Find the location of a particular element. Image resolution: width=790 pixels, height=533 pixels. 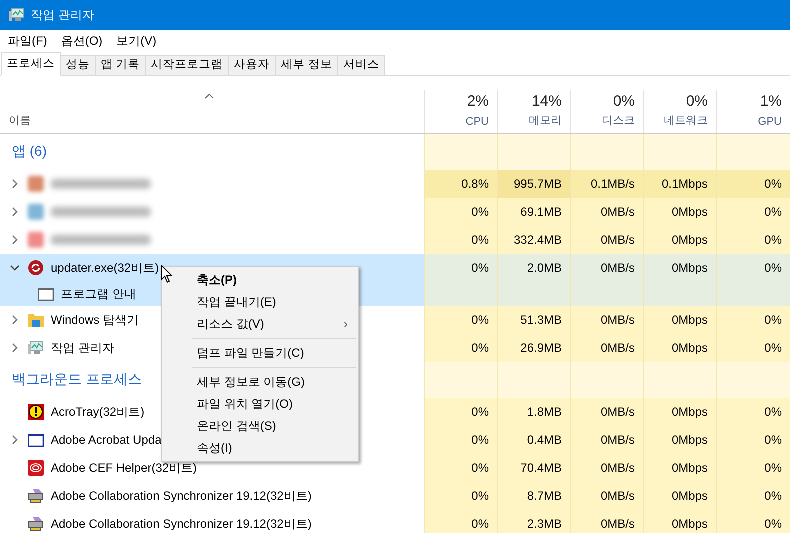

swirl-icon is located at coordinates (36, 468).